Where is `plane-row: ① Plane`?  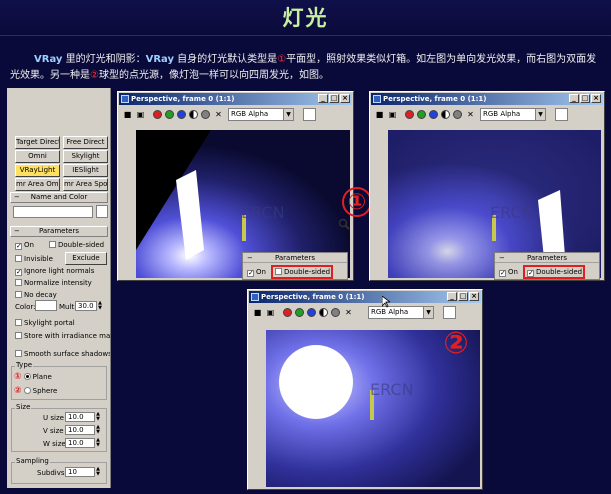
plane-row: ① Plane is located at coordinates (33, 377).